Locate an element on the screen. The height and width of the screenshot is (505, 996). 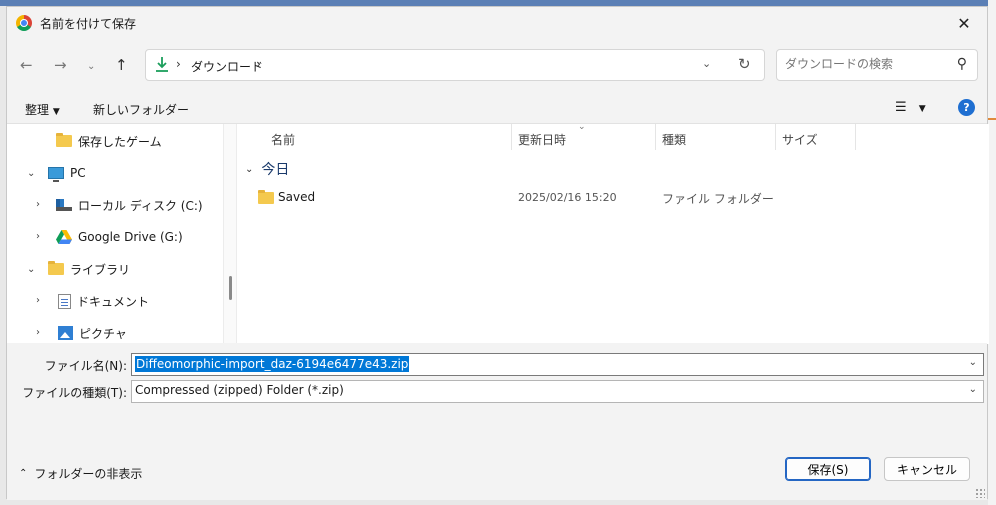
tree-item-local-disk: ローカル ディスク (C:) is located at coordinates (129, 205).